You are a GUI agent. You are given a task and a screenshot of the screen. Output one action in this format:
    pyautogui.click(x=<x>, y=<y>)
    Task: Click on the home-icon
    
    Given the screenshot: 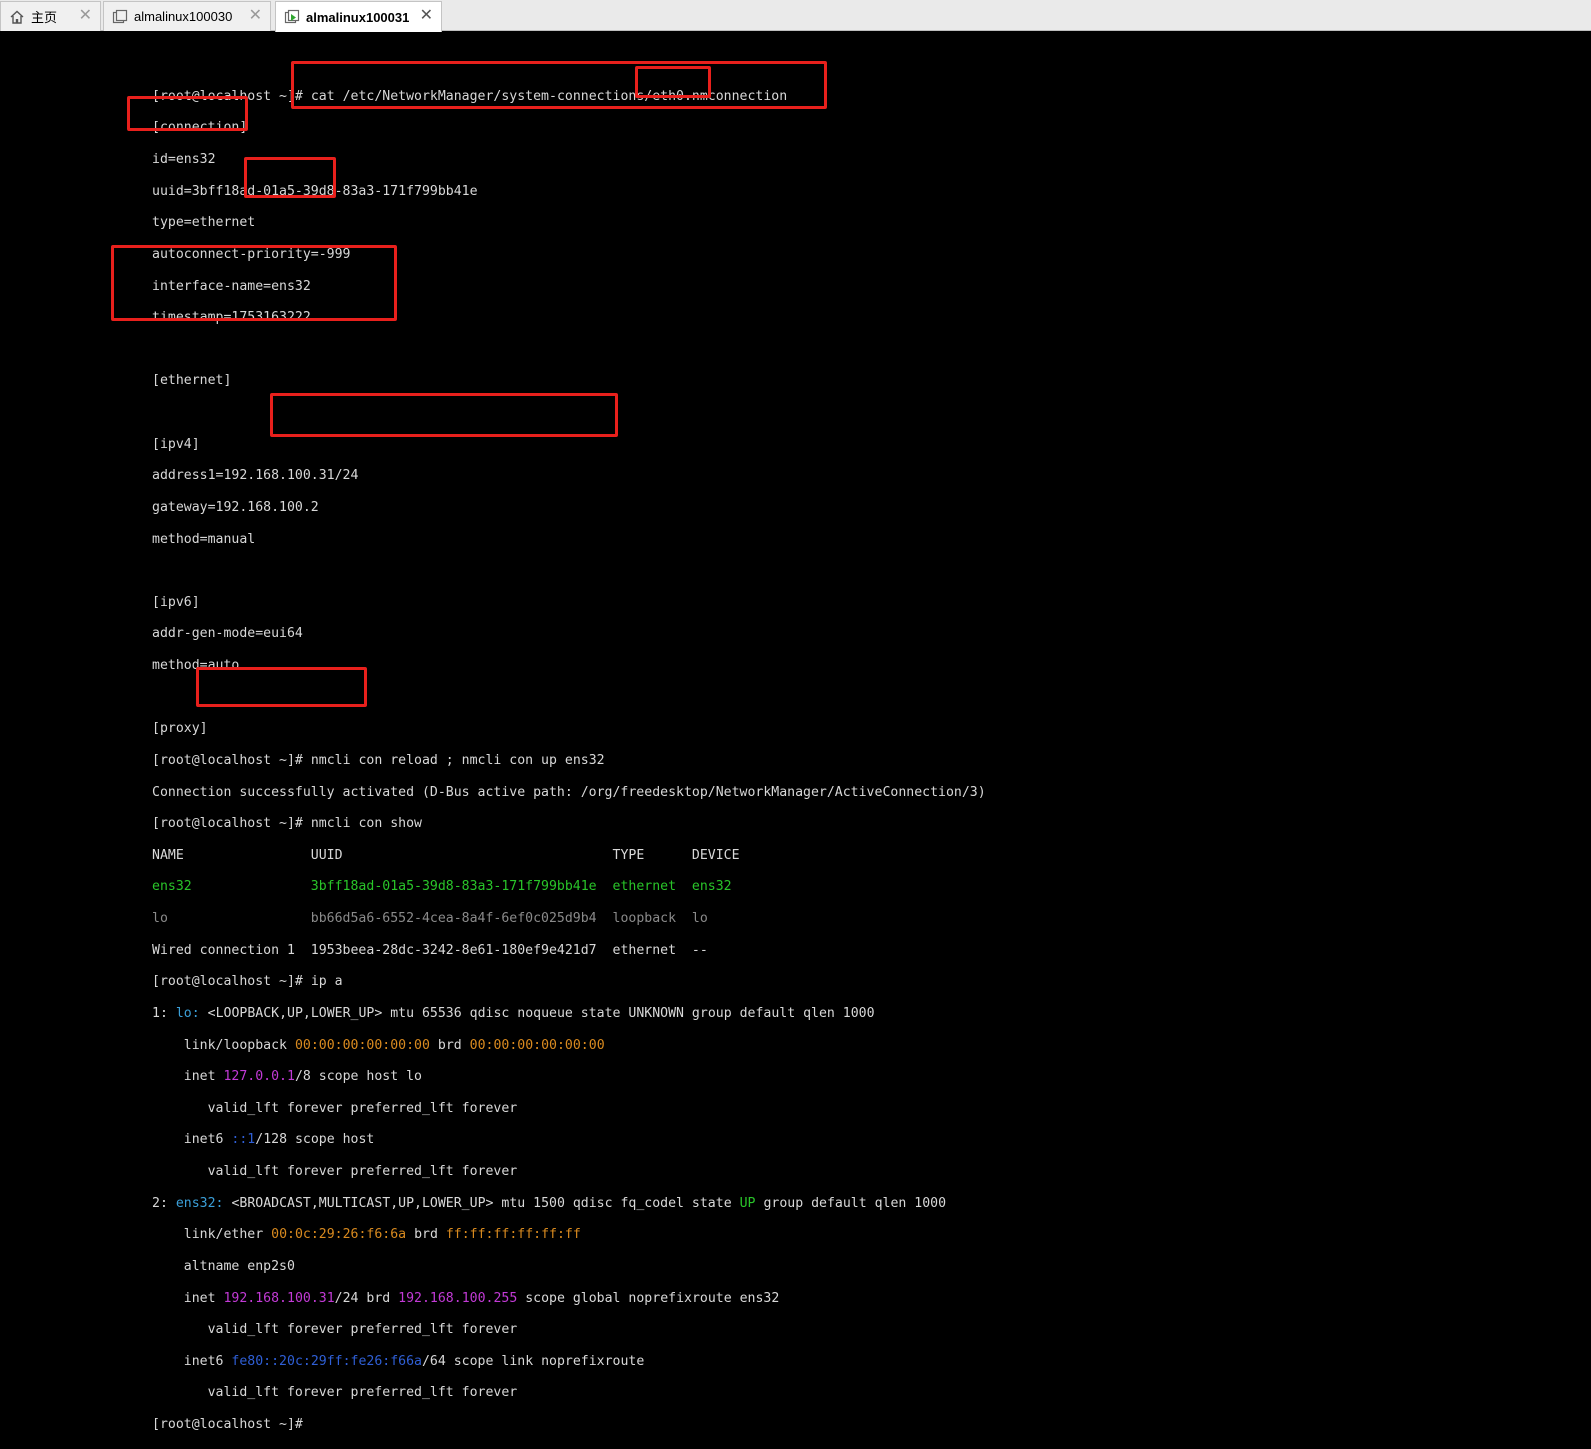 What is the action you would take?
    pyautogui.click(x=17, y=17)
    